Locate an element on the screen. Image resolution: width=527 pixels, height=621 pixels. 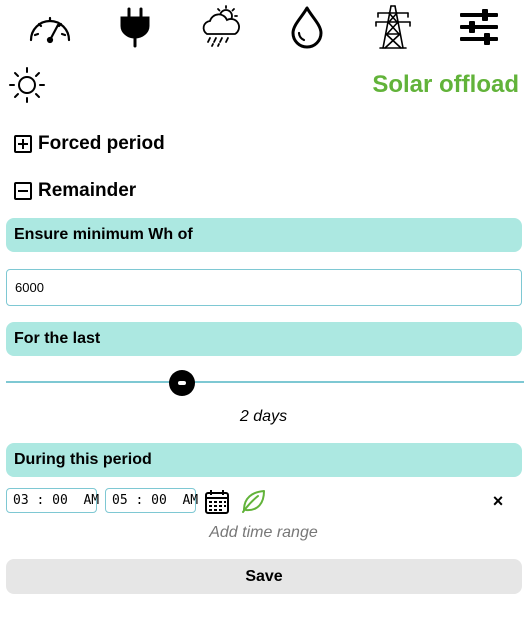
leaf-icon is located at coordinates (253, 501).